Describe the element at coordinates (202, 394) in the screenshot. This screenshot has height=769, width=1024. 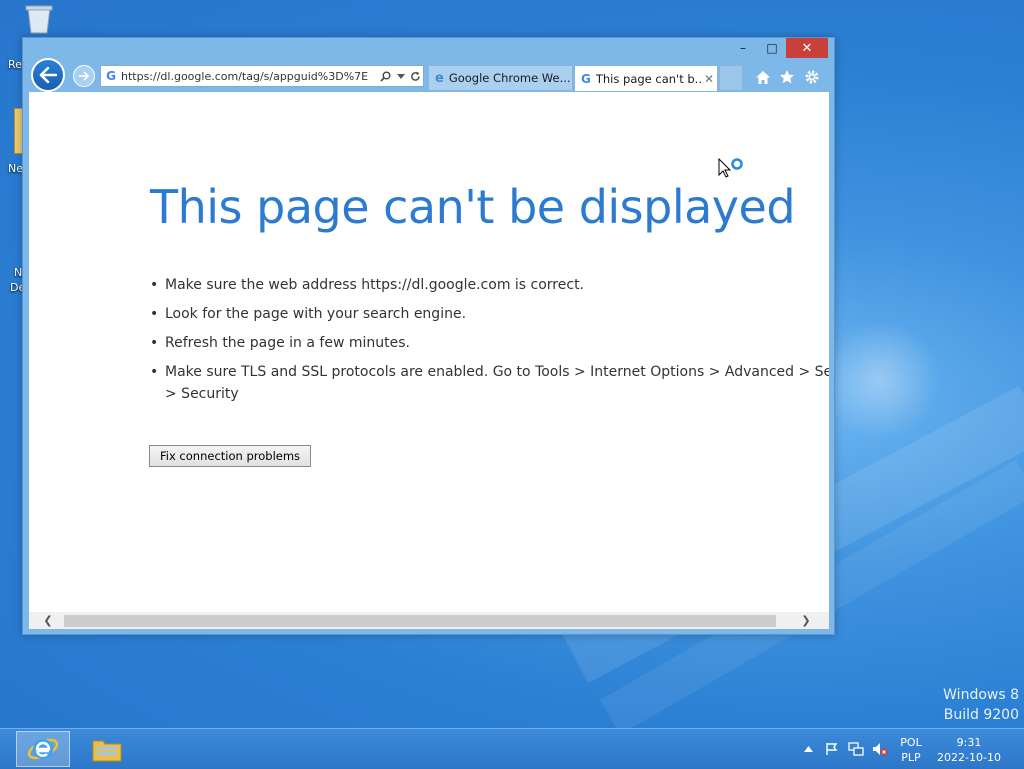
I see `suggestion-text-continued: > Security` at that location.